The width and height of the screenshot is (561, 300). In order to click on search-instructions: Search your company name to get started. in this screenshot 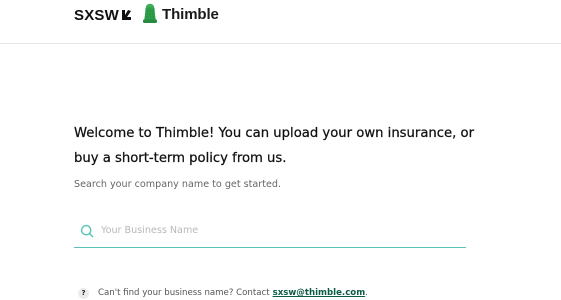, I will do `click(178, 184)`.